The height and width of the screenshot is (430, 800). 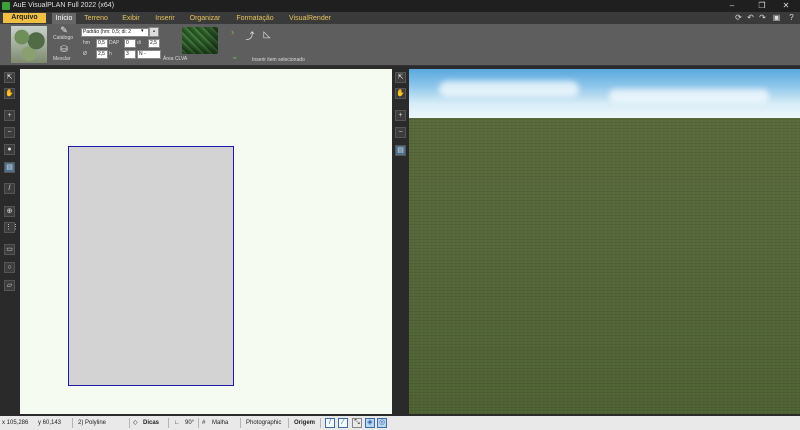 What do you see at coordinates (255, 18) in the screenshot?
I see `tab-formatacao: Formatação` at bounding box center [255, 18].